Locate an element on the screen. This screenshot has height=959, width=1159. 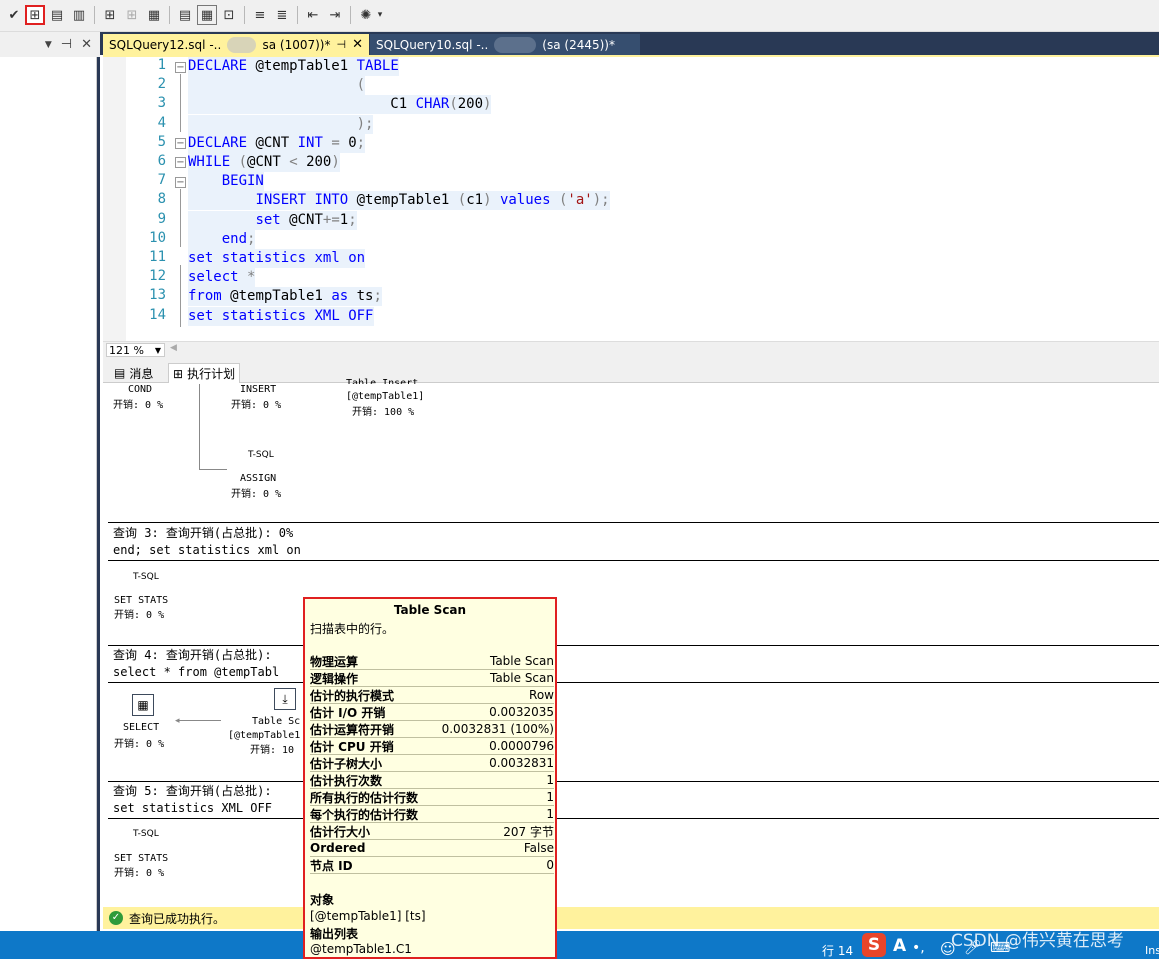
results-to-text-icon: ▤ is located at coordinates (185, 15).